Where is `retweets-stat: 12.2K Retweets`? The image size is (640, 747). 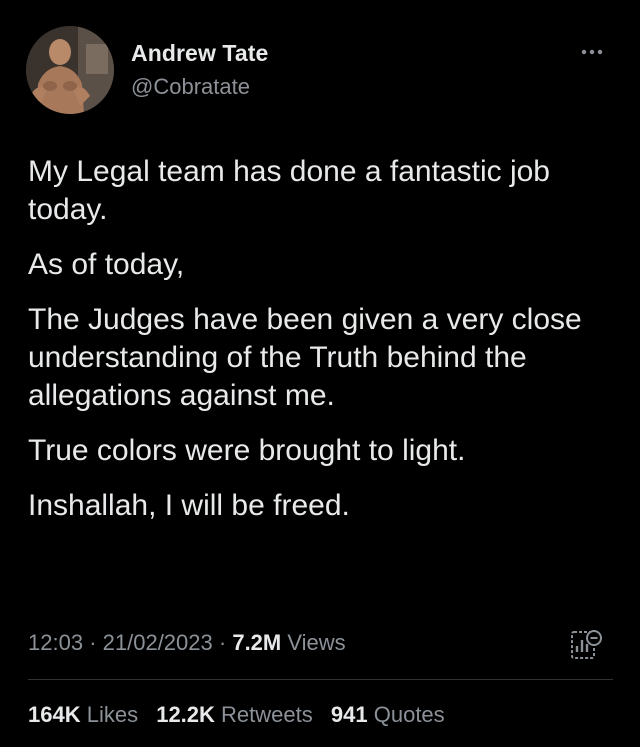 retweets-stat: 12.2K Retweets is located at coordinates (237, 714).